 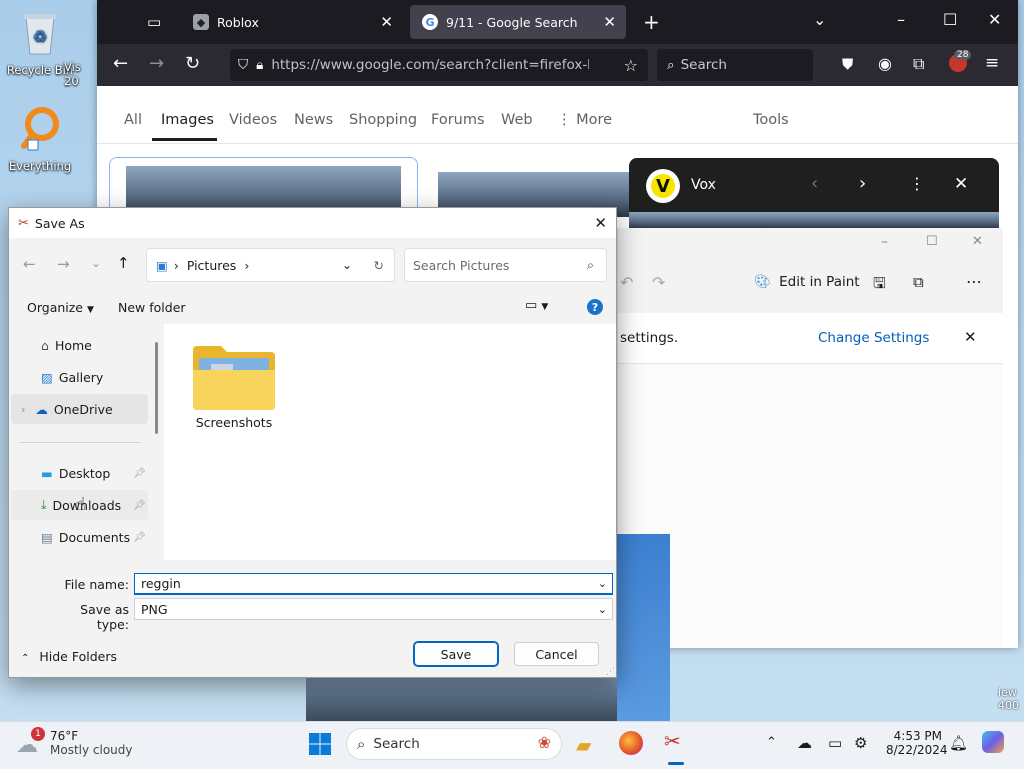 What do you see at coordinates (234, 385) in the screenshot?
I see `folder-item-screenshots: Screenshots` at bounding box center [234, 385].